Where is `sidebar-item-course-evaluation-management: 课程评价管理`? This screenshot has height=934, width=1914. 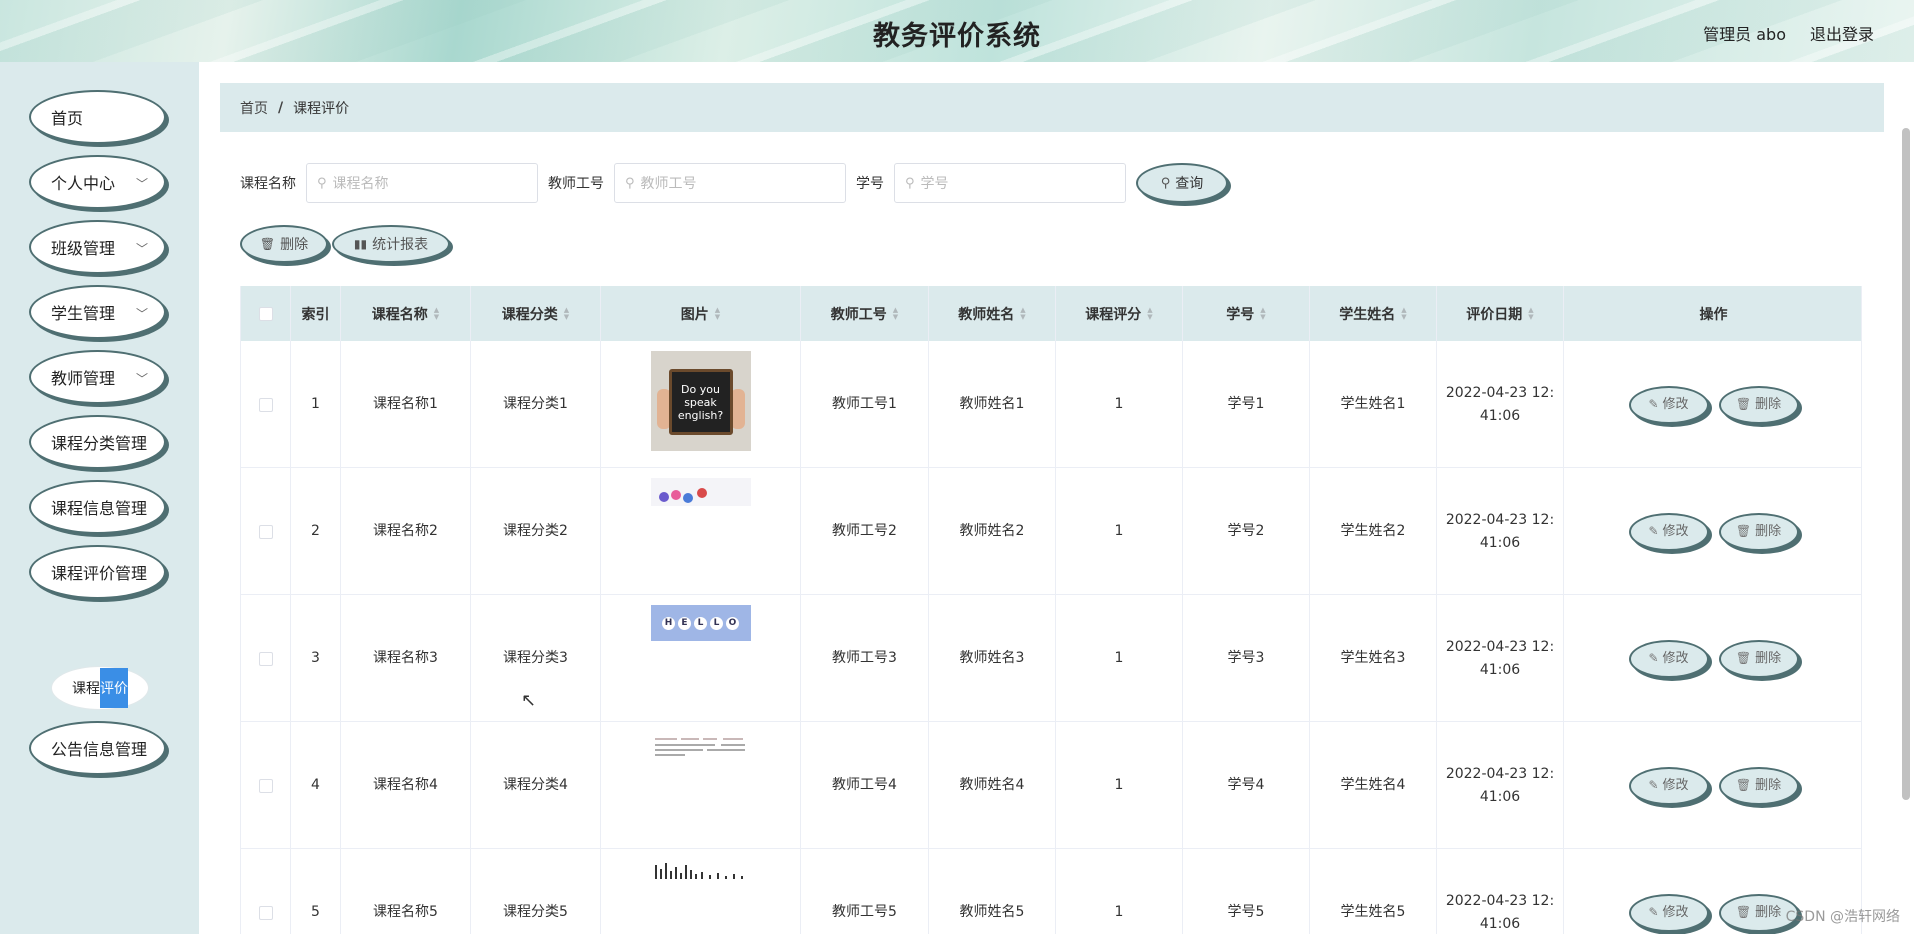 sidebar-item-course-evaluation-management: 课程评价管理 is located at coordinates (97, 572).